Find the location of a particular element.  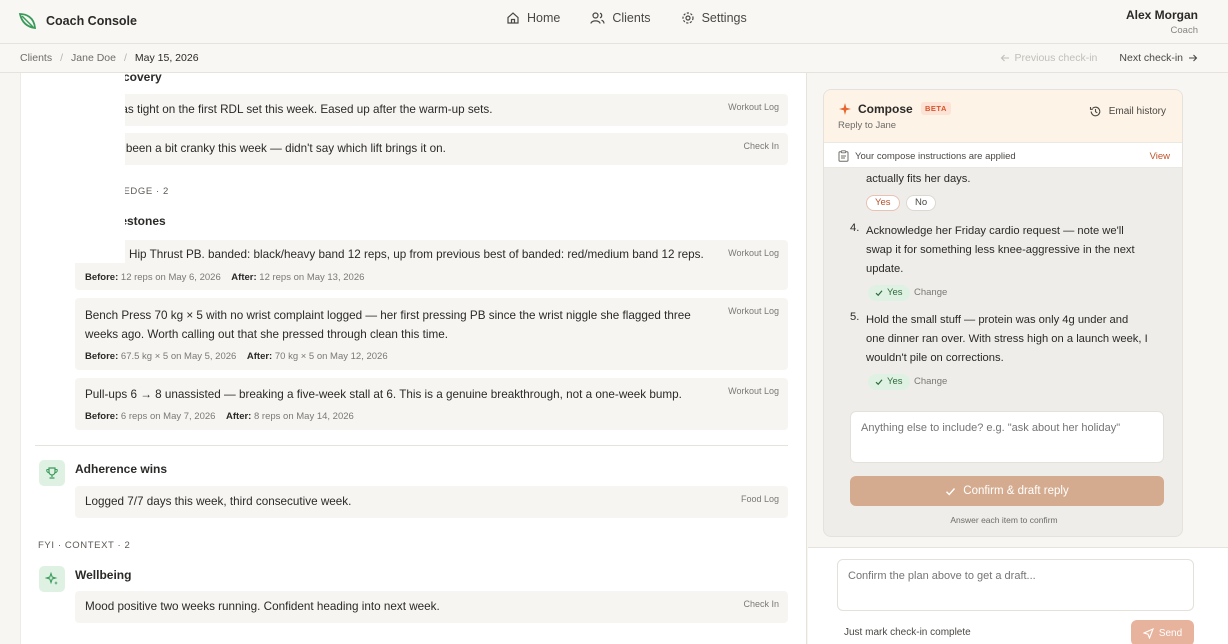

trophy-icon is located at coordinates (52, 473).